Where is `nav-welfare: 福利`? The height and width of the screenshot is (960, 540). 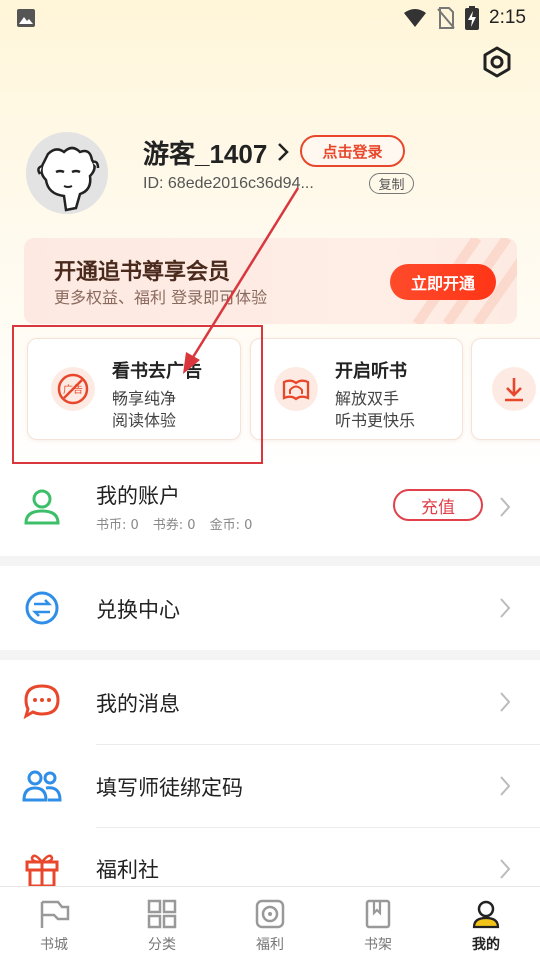
nav-welfare: 福利 is located at coordinates (270, 923).